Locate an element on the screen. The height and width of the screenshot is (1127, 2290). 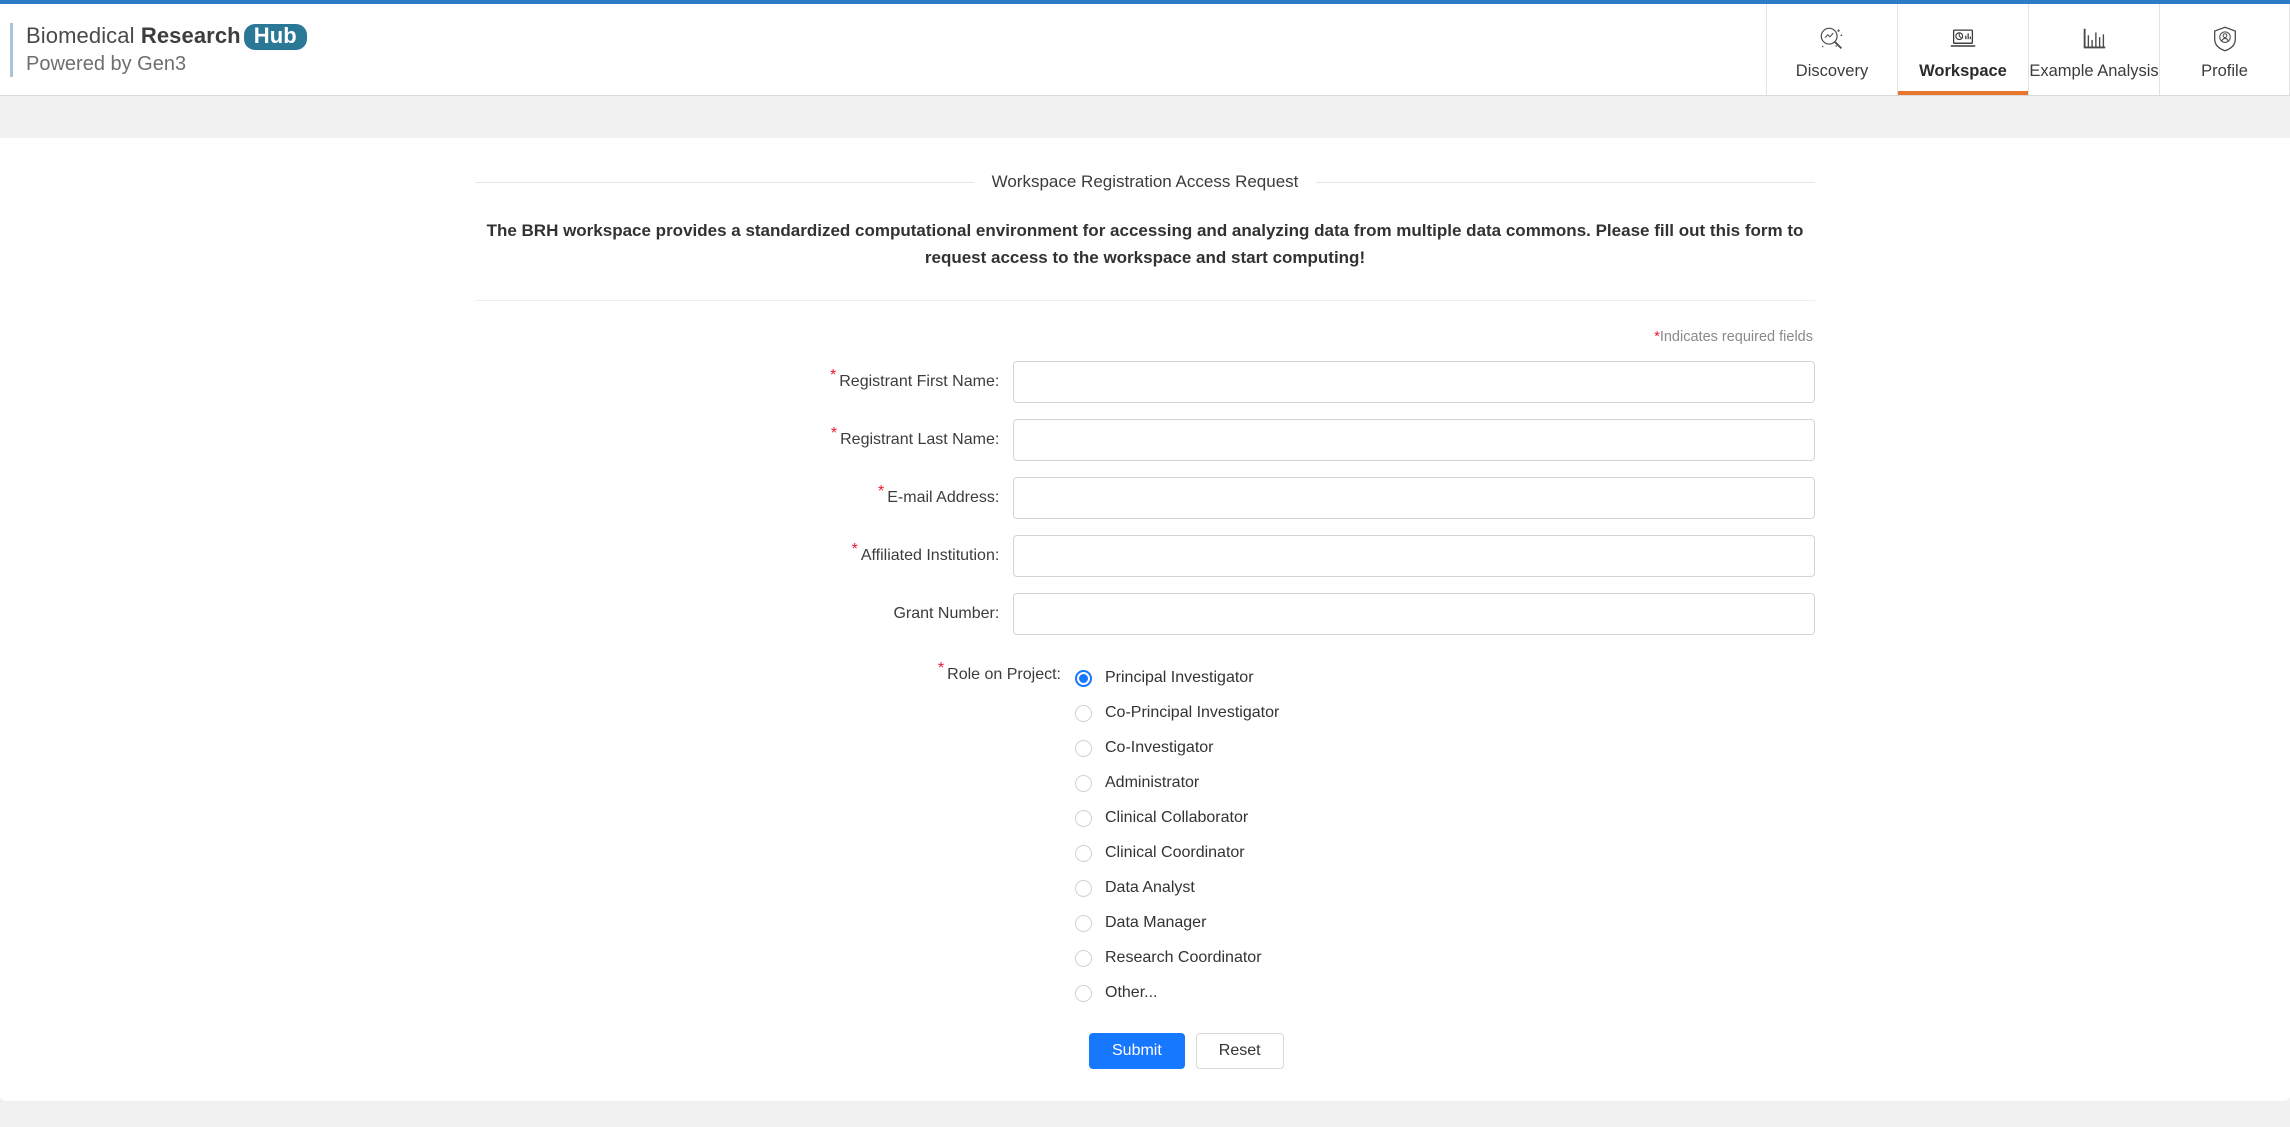
nav-item-example-analysis: Example Analysis is located at coordinates (2093, 49).